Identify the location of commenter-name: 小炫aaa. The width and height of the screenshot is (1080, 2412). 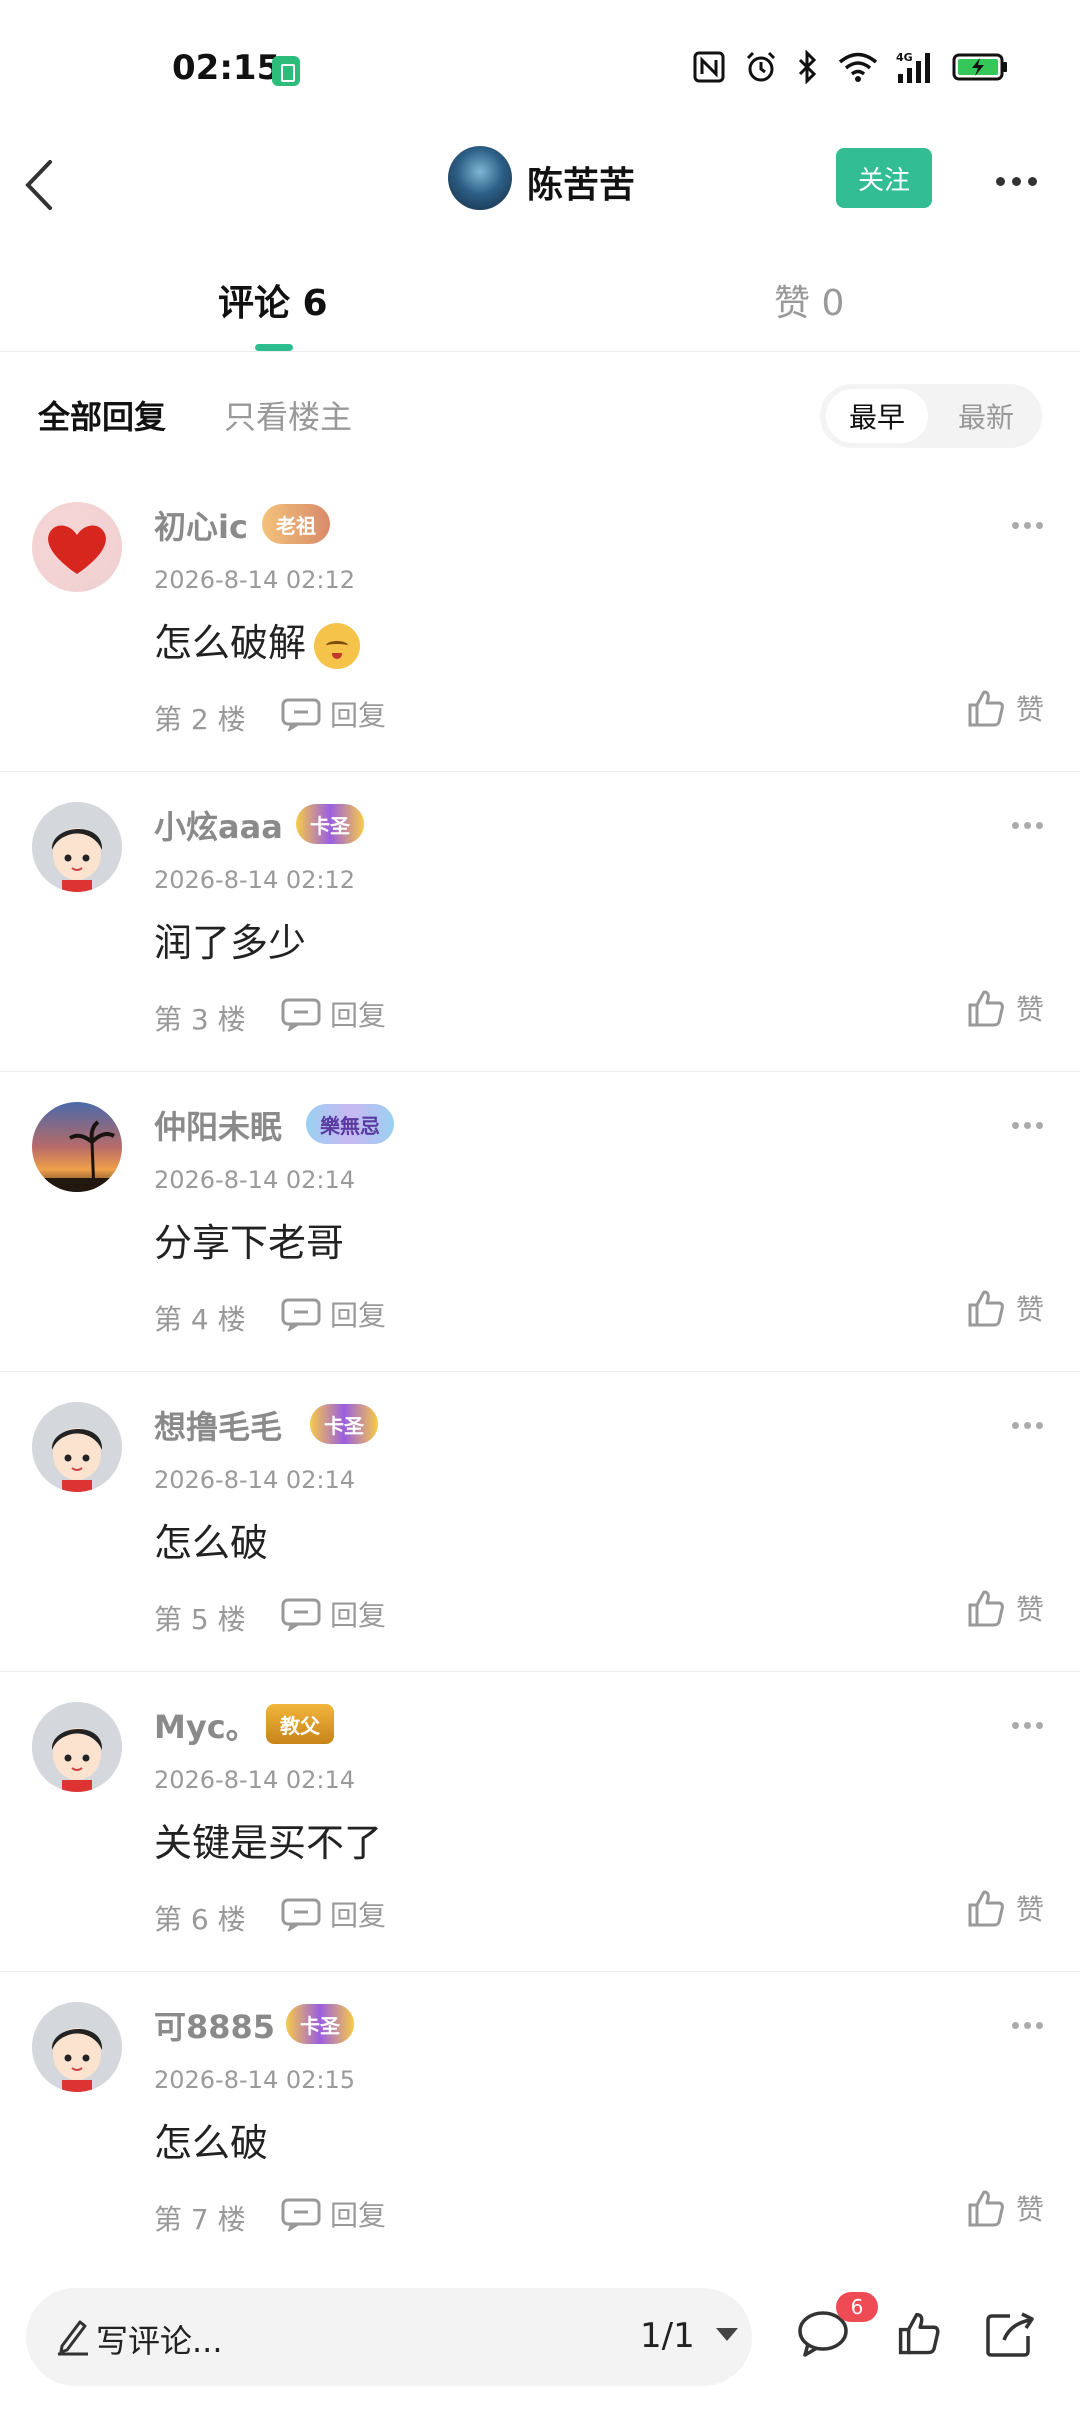
(218, 825).